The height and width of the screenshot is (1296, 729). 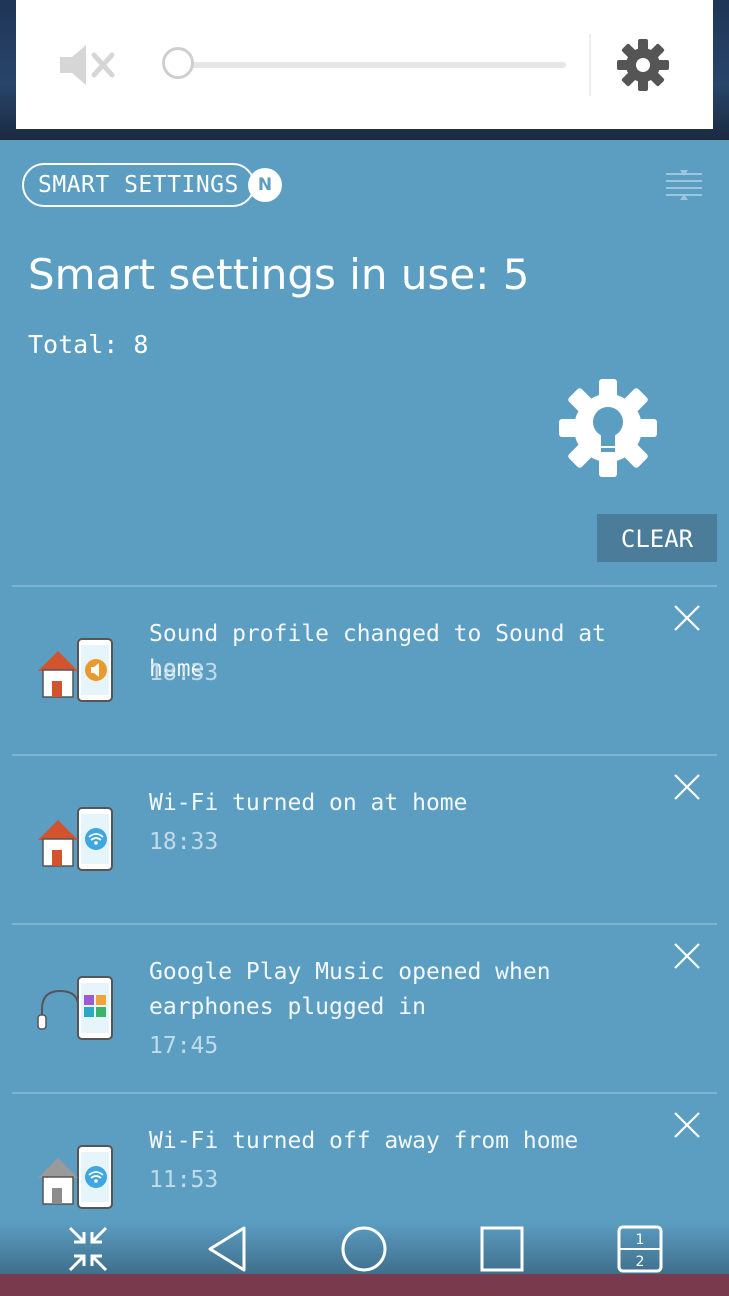 I want to click on notification-time: 11:53, so click(x=184, y=1180).